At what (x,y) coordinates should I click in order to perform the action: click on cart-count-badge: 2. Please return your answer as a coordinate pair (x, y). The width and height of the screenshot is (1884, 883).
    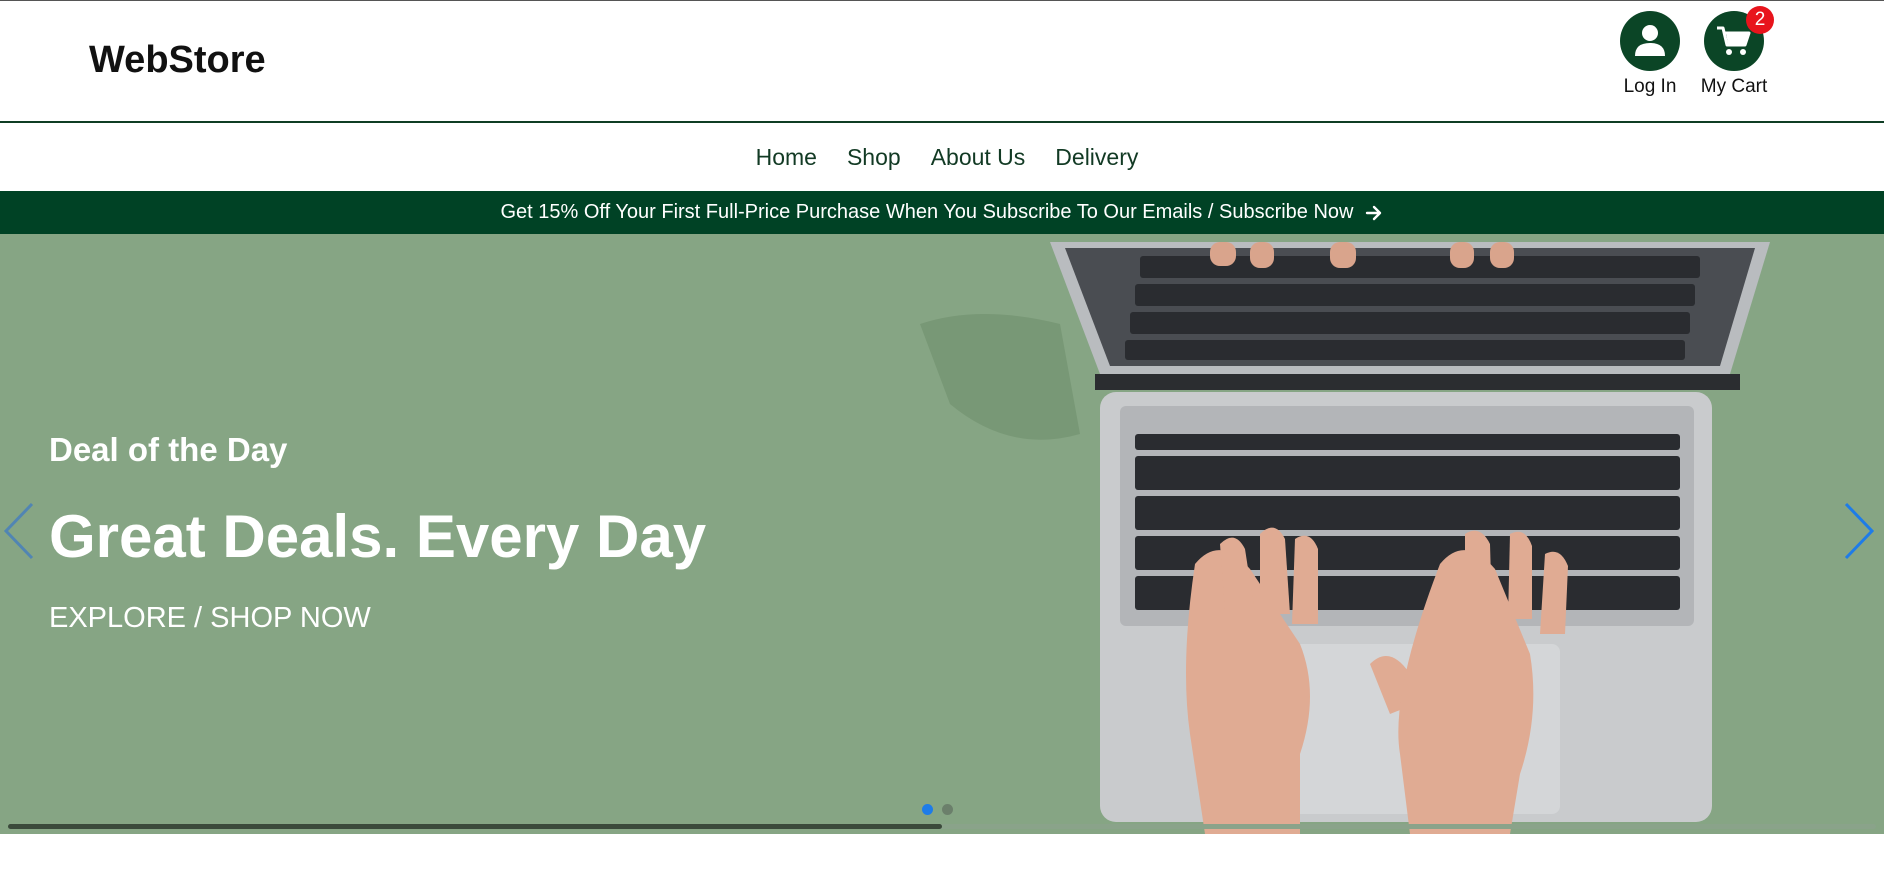
    Looking at the image, I should click on (1760, 20).